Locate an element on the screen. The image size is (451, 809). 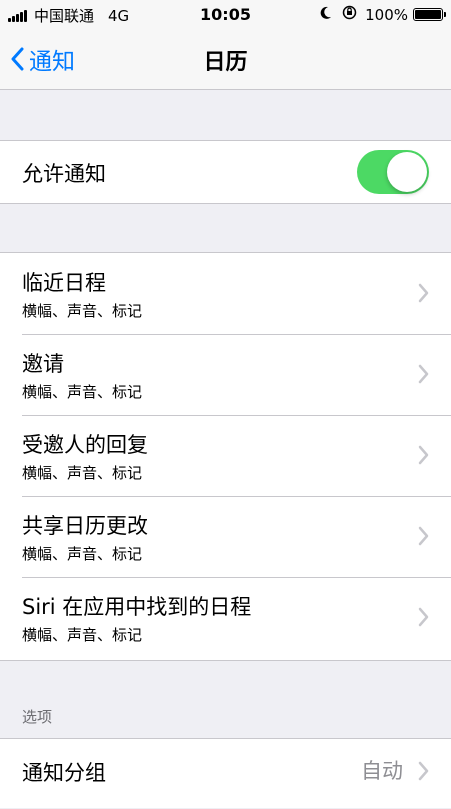
options-group: 通知分组 自动 is located at coordinates (225, 773).